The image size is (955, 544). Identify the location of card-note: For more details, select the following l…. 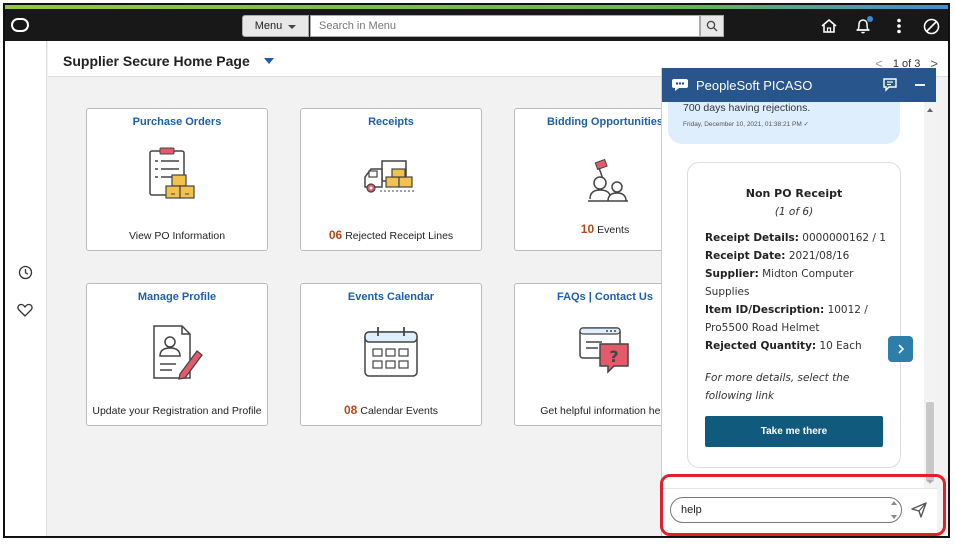
(777, 387).